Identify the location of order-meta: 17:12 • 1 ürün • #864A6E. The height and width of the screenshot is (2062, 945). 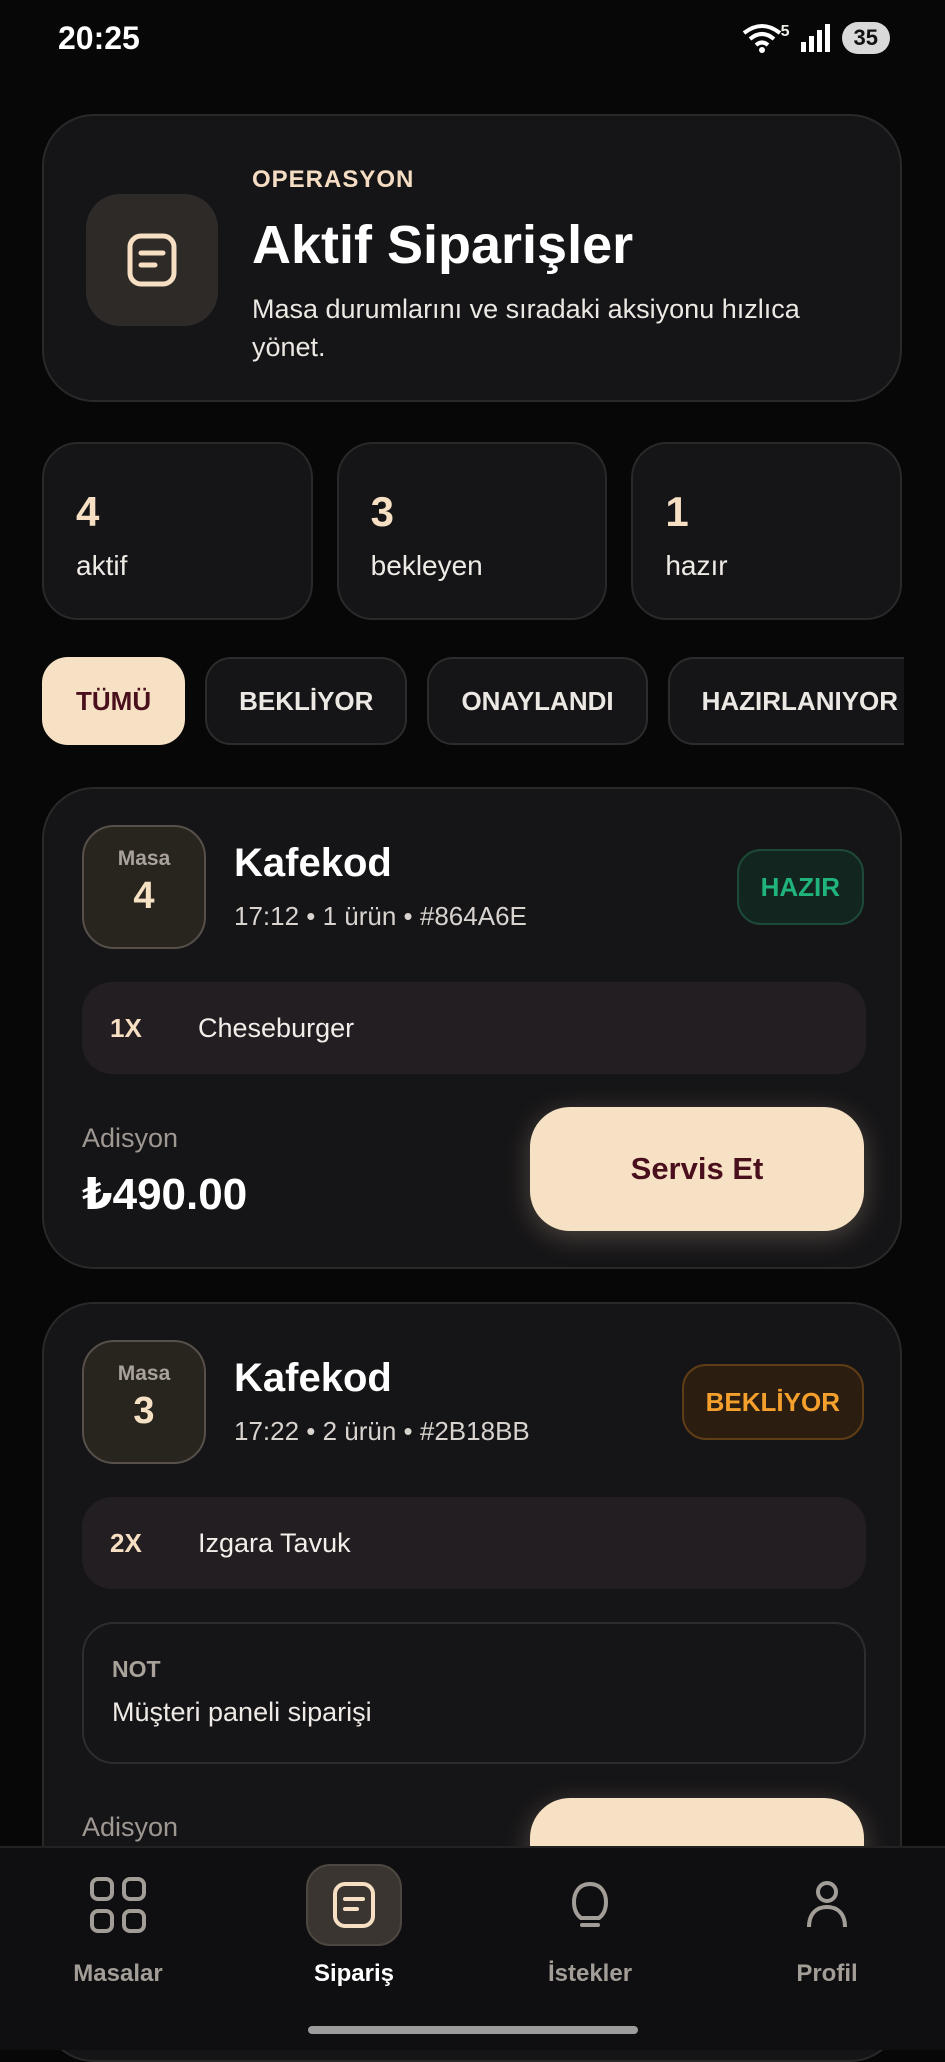
(380, 916).